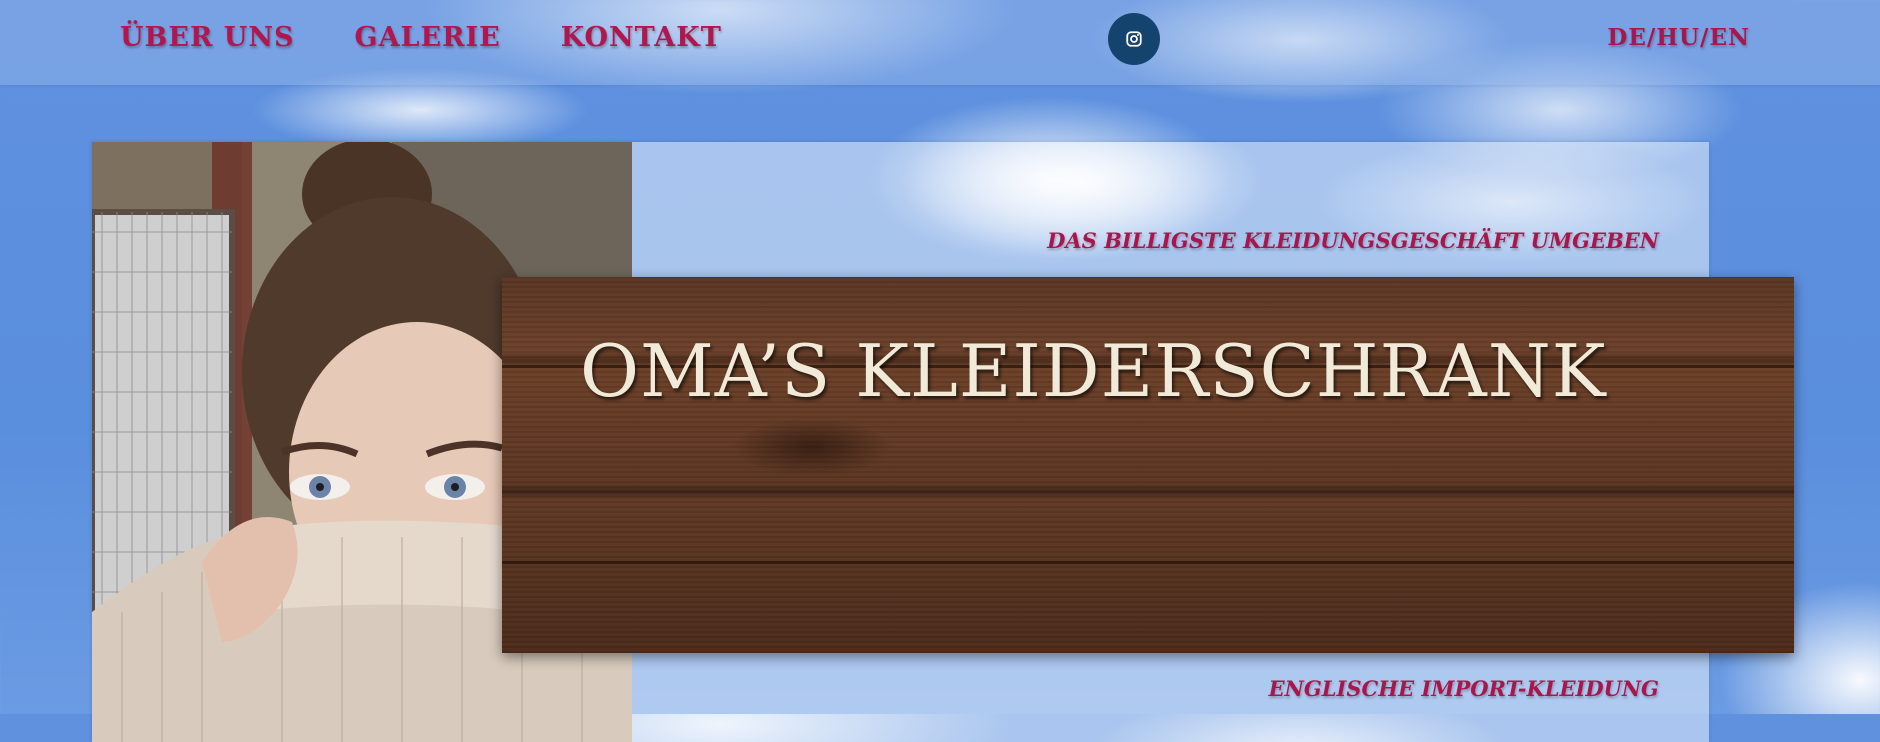 The image size is (1880, 742). What do you see at coordinates (1170, 212) in the screenshot?
I see `cloud-glow` at bounding box center [1170, 212].